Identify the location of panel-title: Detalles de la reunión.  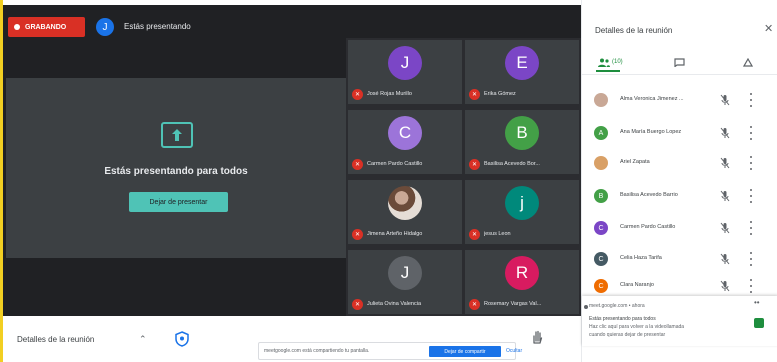
(634, 30).